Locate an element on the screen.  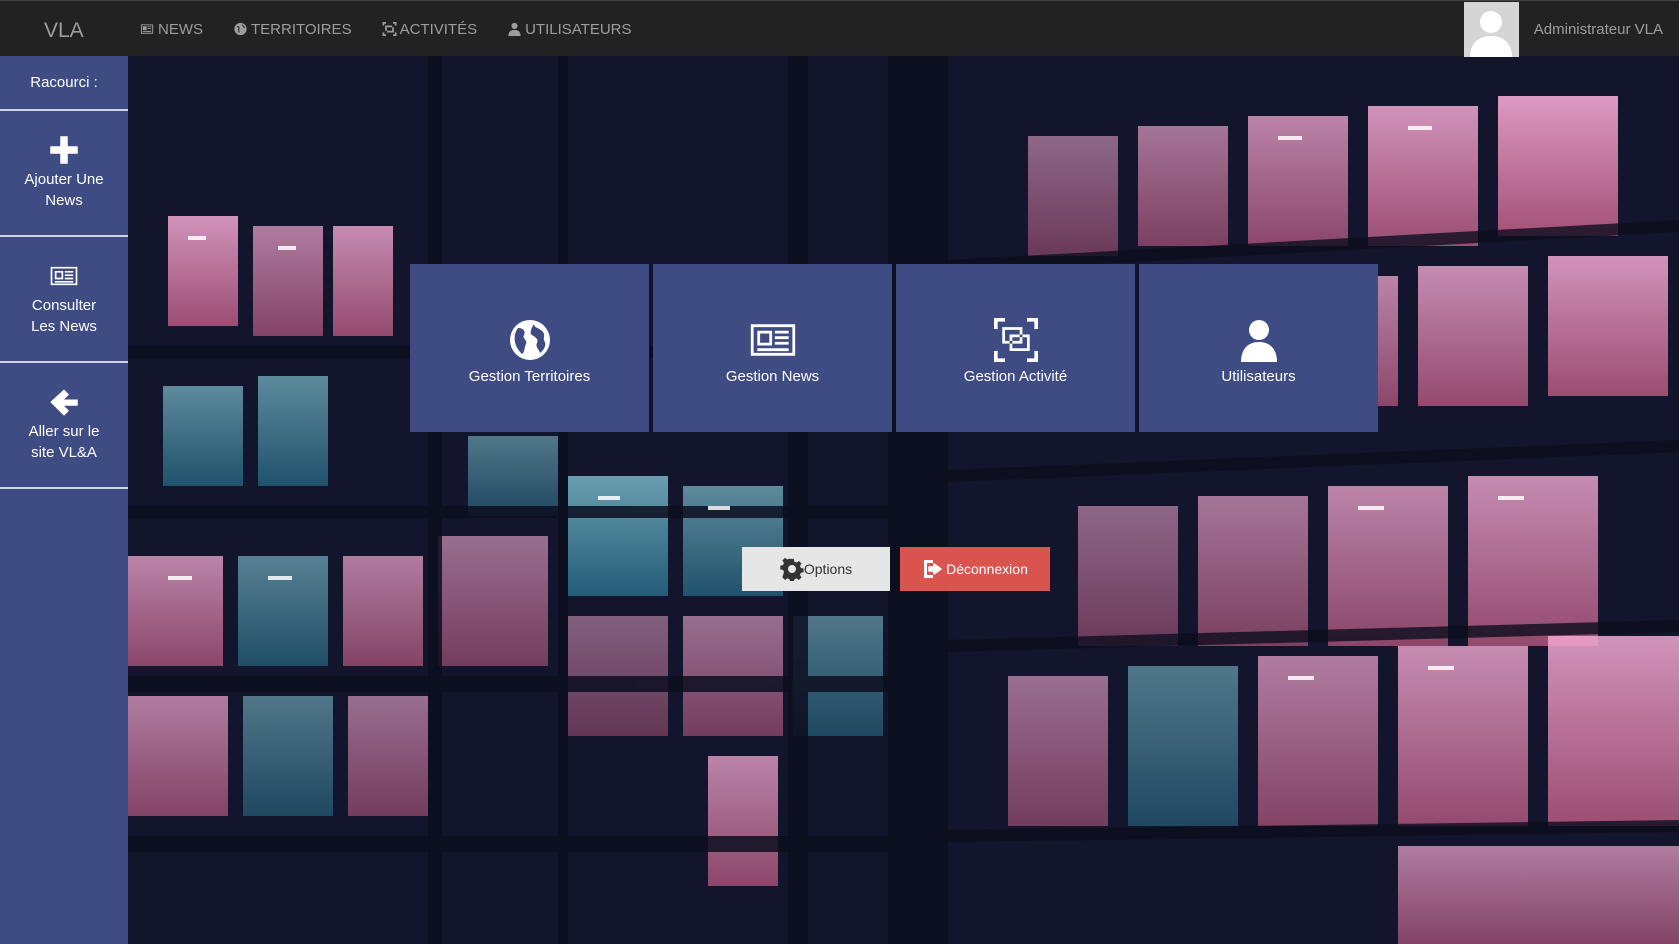
nav-item-label: ACTIVITÉS is located at coordinates (438, 29).